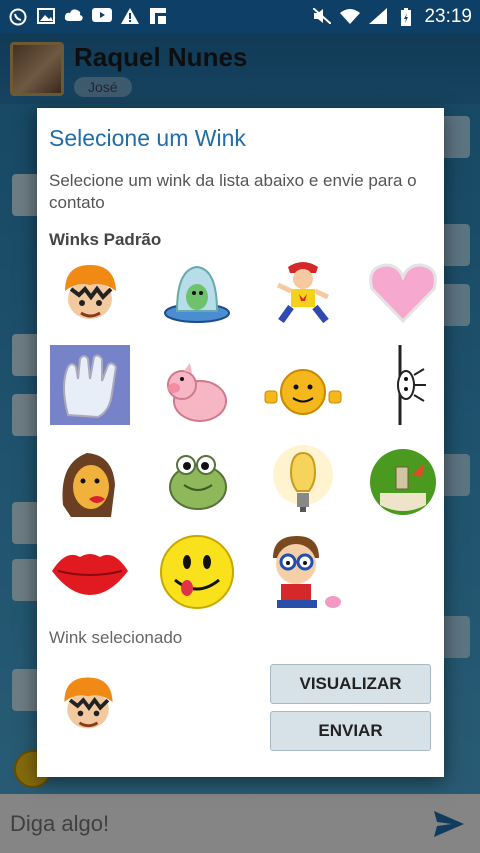  What do you see at coordinates (403, 482) in the screenshot?
I see `green-circle-character-wink` at bounding box center [403, 482].